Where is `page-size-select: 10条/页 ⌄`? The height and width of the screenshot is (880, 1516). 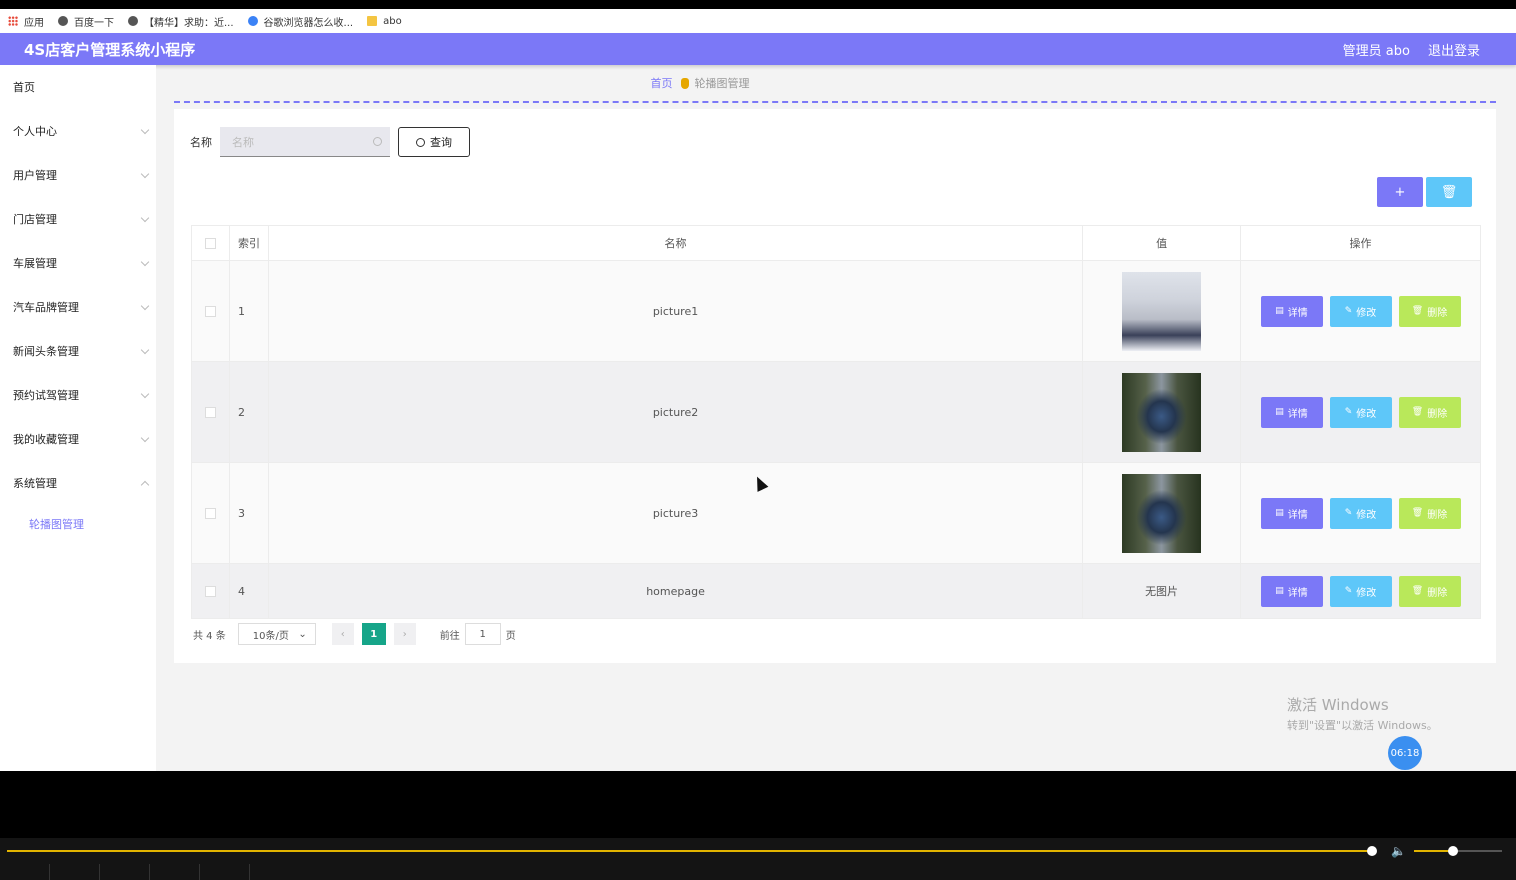
page-size-select: 10条/页 ⌄ is located at coordinates (276, 634).